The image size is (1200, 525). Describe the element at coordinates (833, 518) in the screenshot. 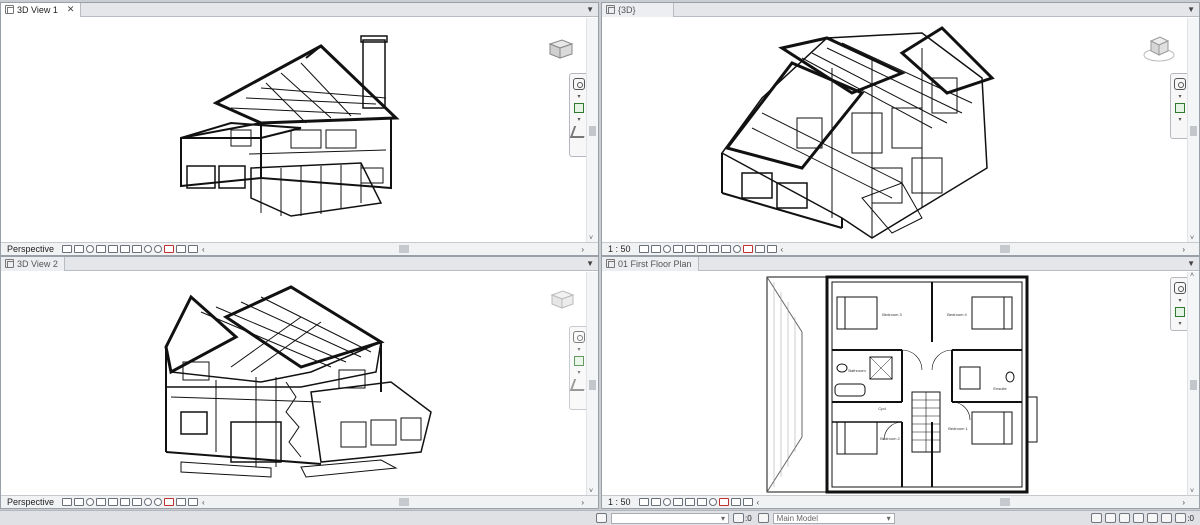

I see `design-option-dropdown: Main Model ▾` at that location.